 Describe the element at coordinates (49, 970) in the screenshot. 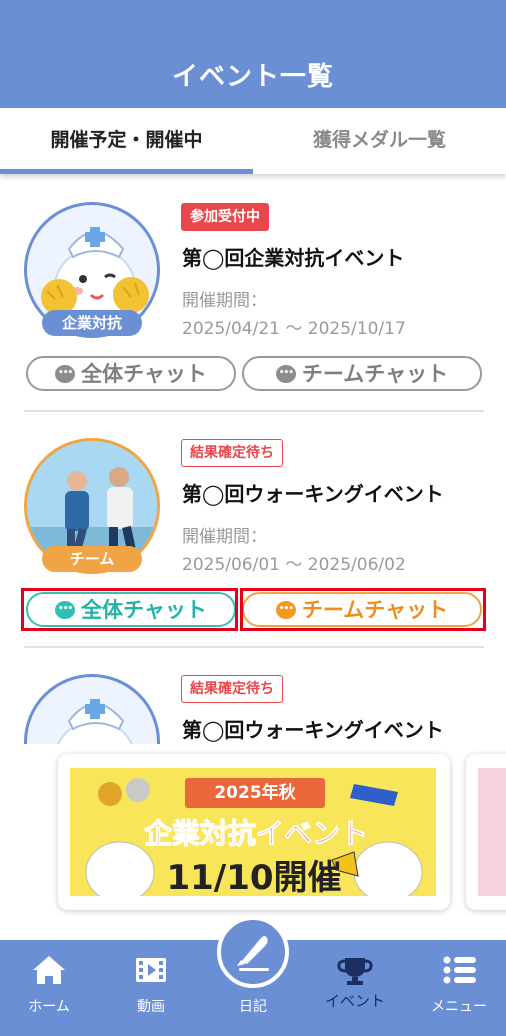

I see `home-icon` at that location.